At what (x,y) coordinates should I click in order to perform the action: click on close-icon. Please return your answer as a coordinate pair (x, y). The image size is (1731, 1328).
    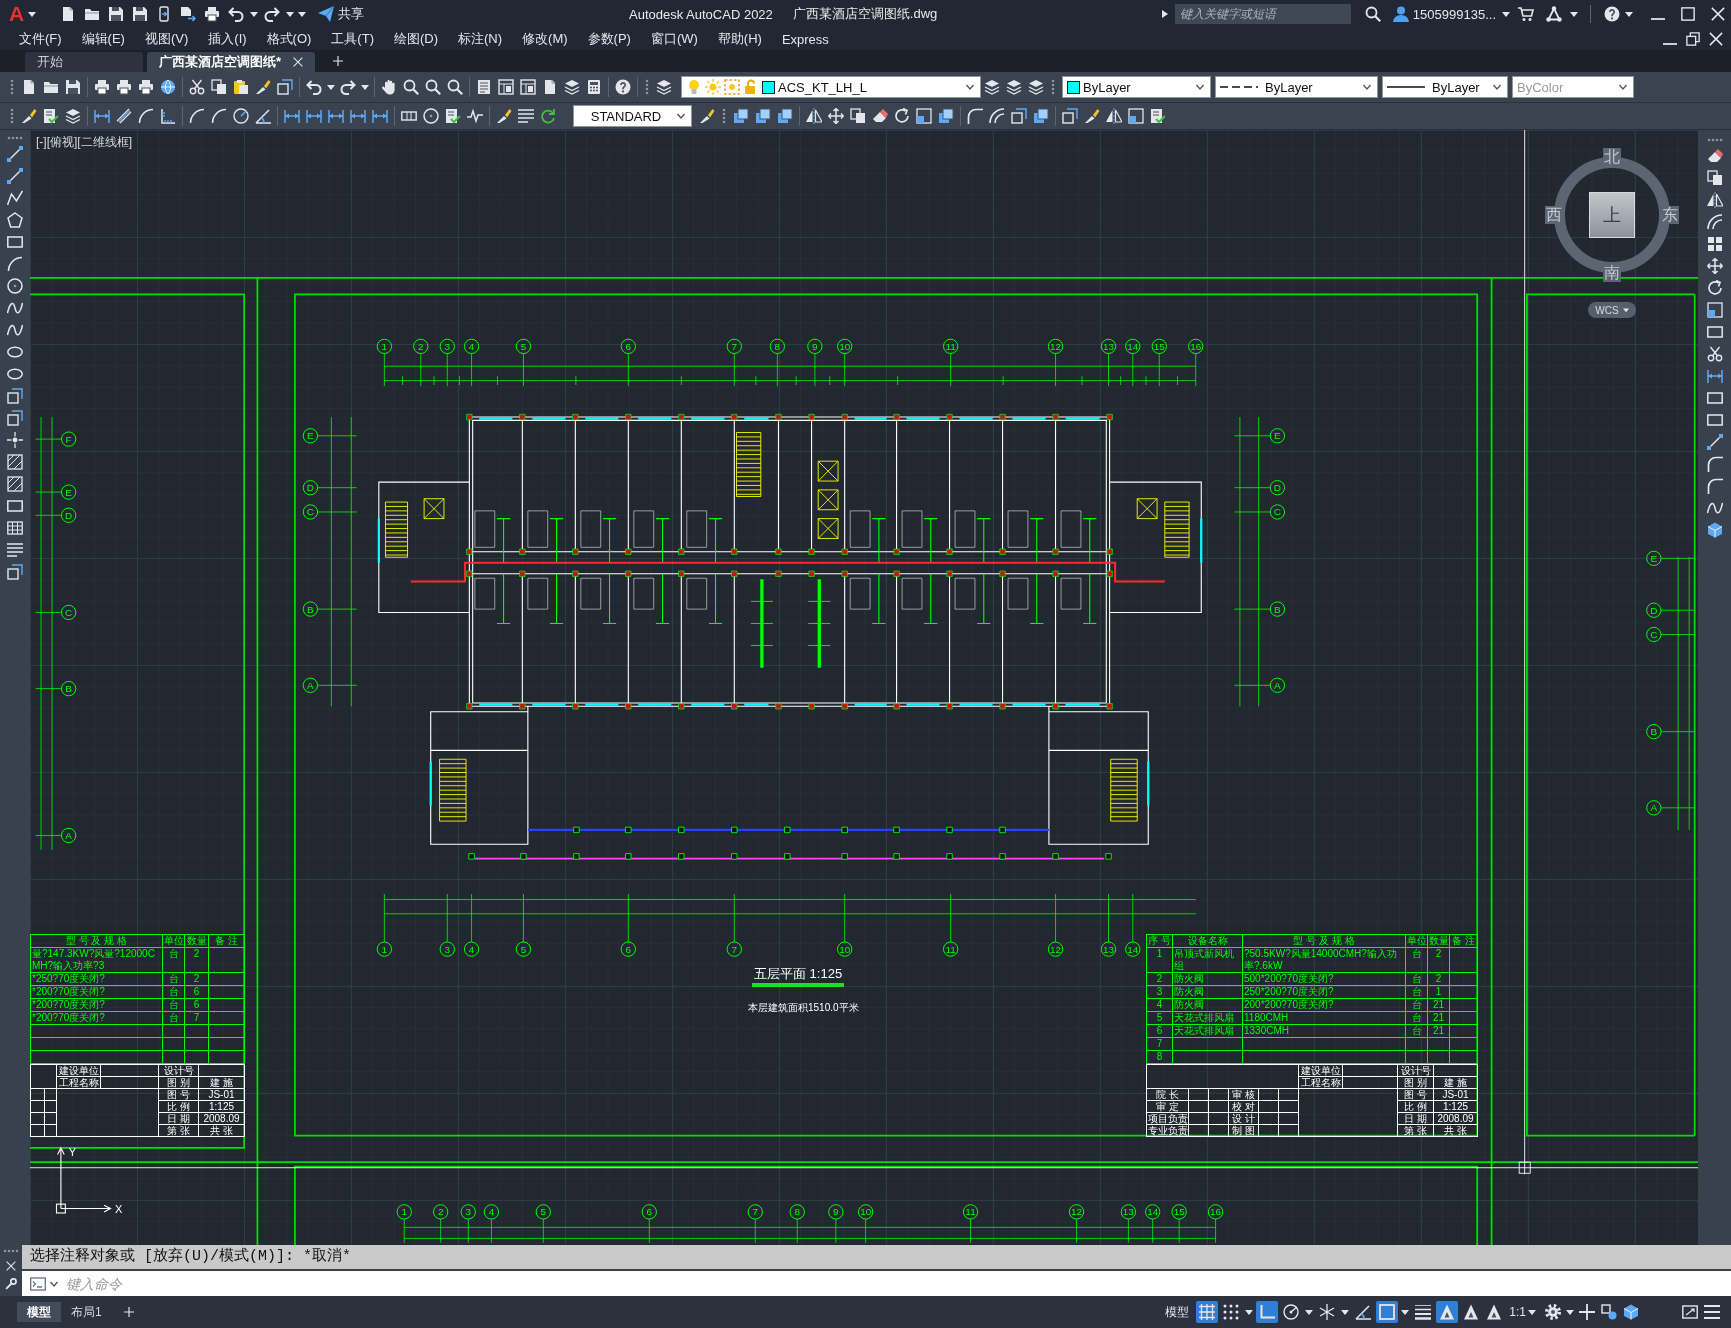
    Looking at the image, I should click on (1716, 39).